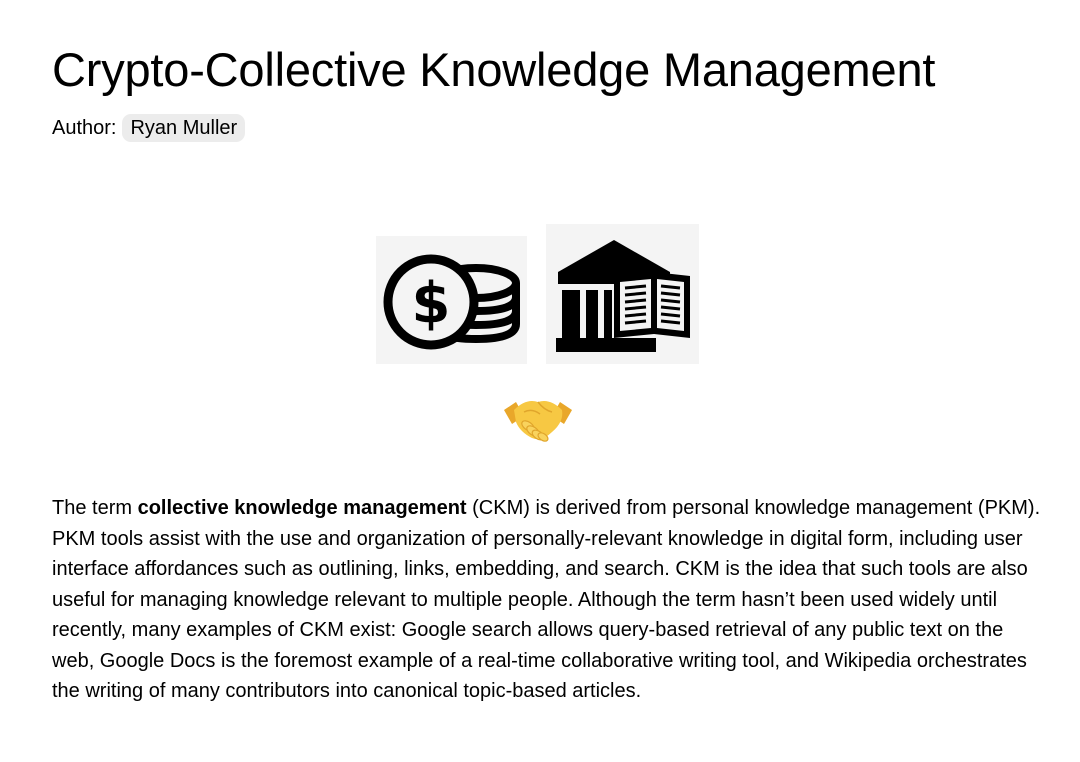  I want to click on handshake-emoji, so click(538, 417).